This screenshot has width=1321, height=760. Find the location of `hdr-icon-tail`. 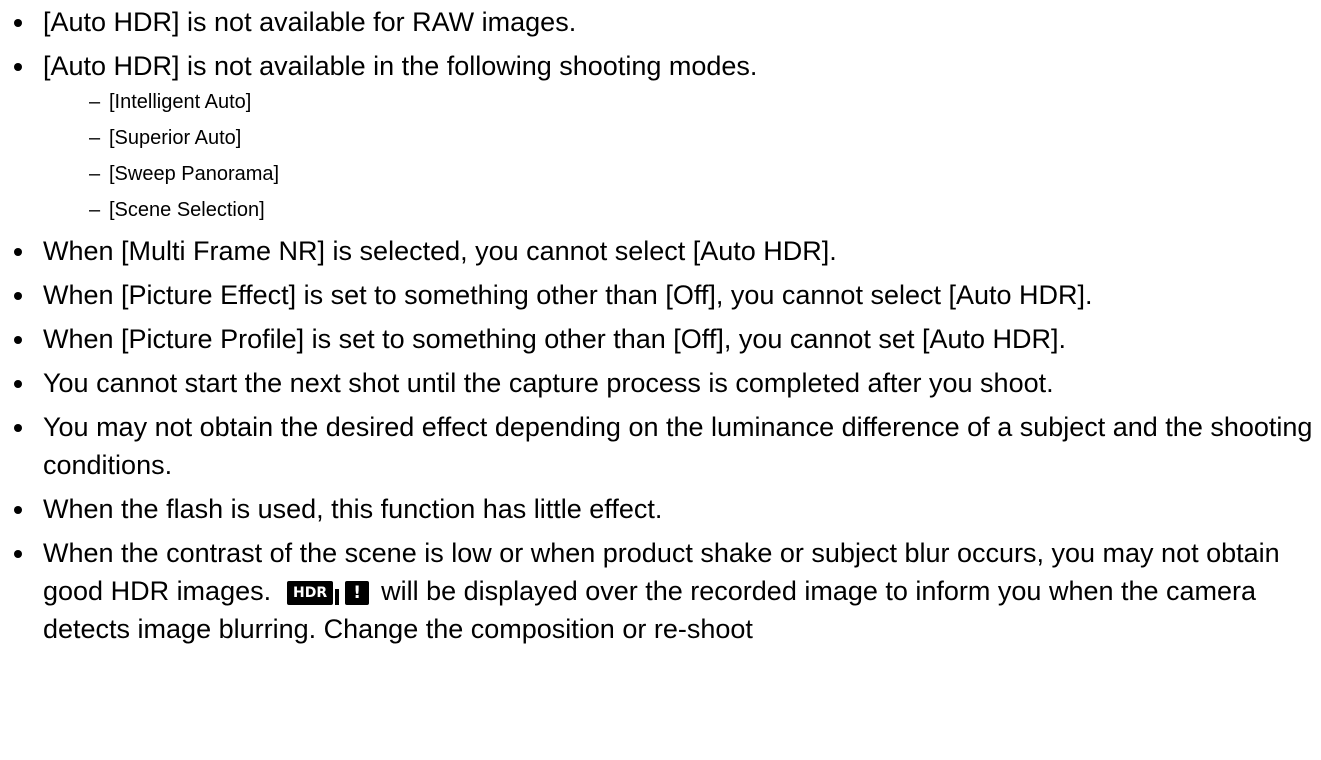

hdr-icon-tail is located at coordinates (337, 597).